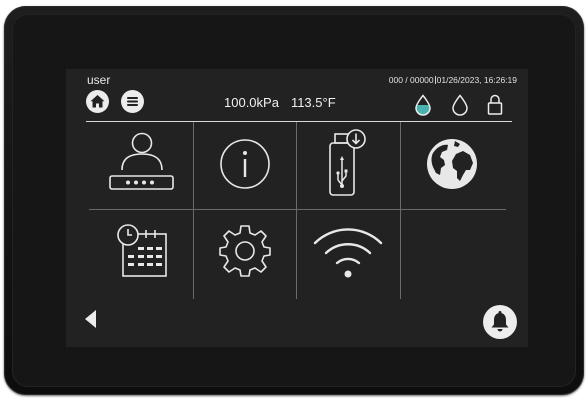 This screenshot has width=588, height=400. I want to click on lock-icon, so click(495, 104).